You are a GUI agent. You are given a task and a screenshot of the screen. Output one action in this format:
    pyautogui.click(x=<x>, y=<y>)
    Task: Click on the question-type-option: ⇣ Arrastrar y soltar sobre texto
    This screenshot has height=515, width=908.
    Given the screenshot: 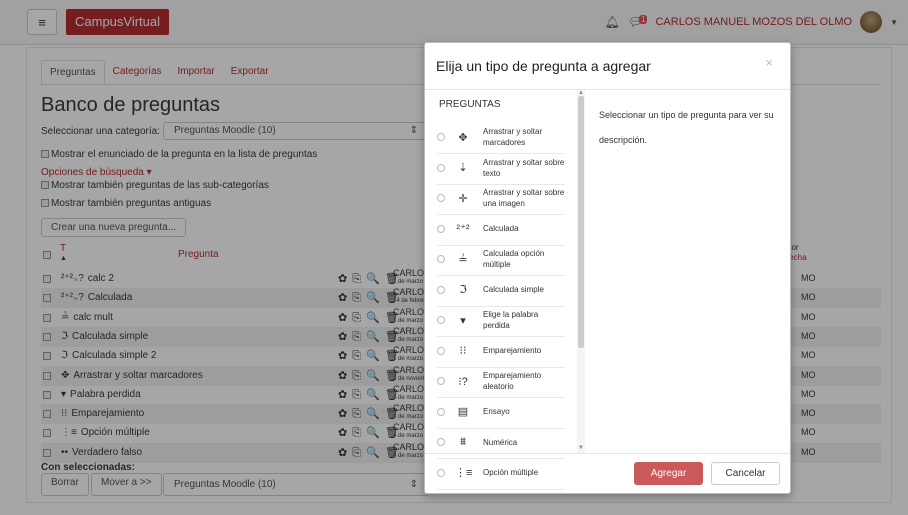 What is the action you would take?
    pyautogui.click(x=501, y=168)
    